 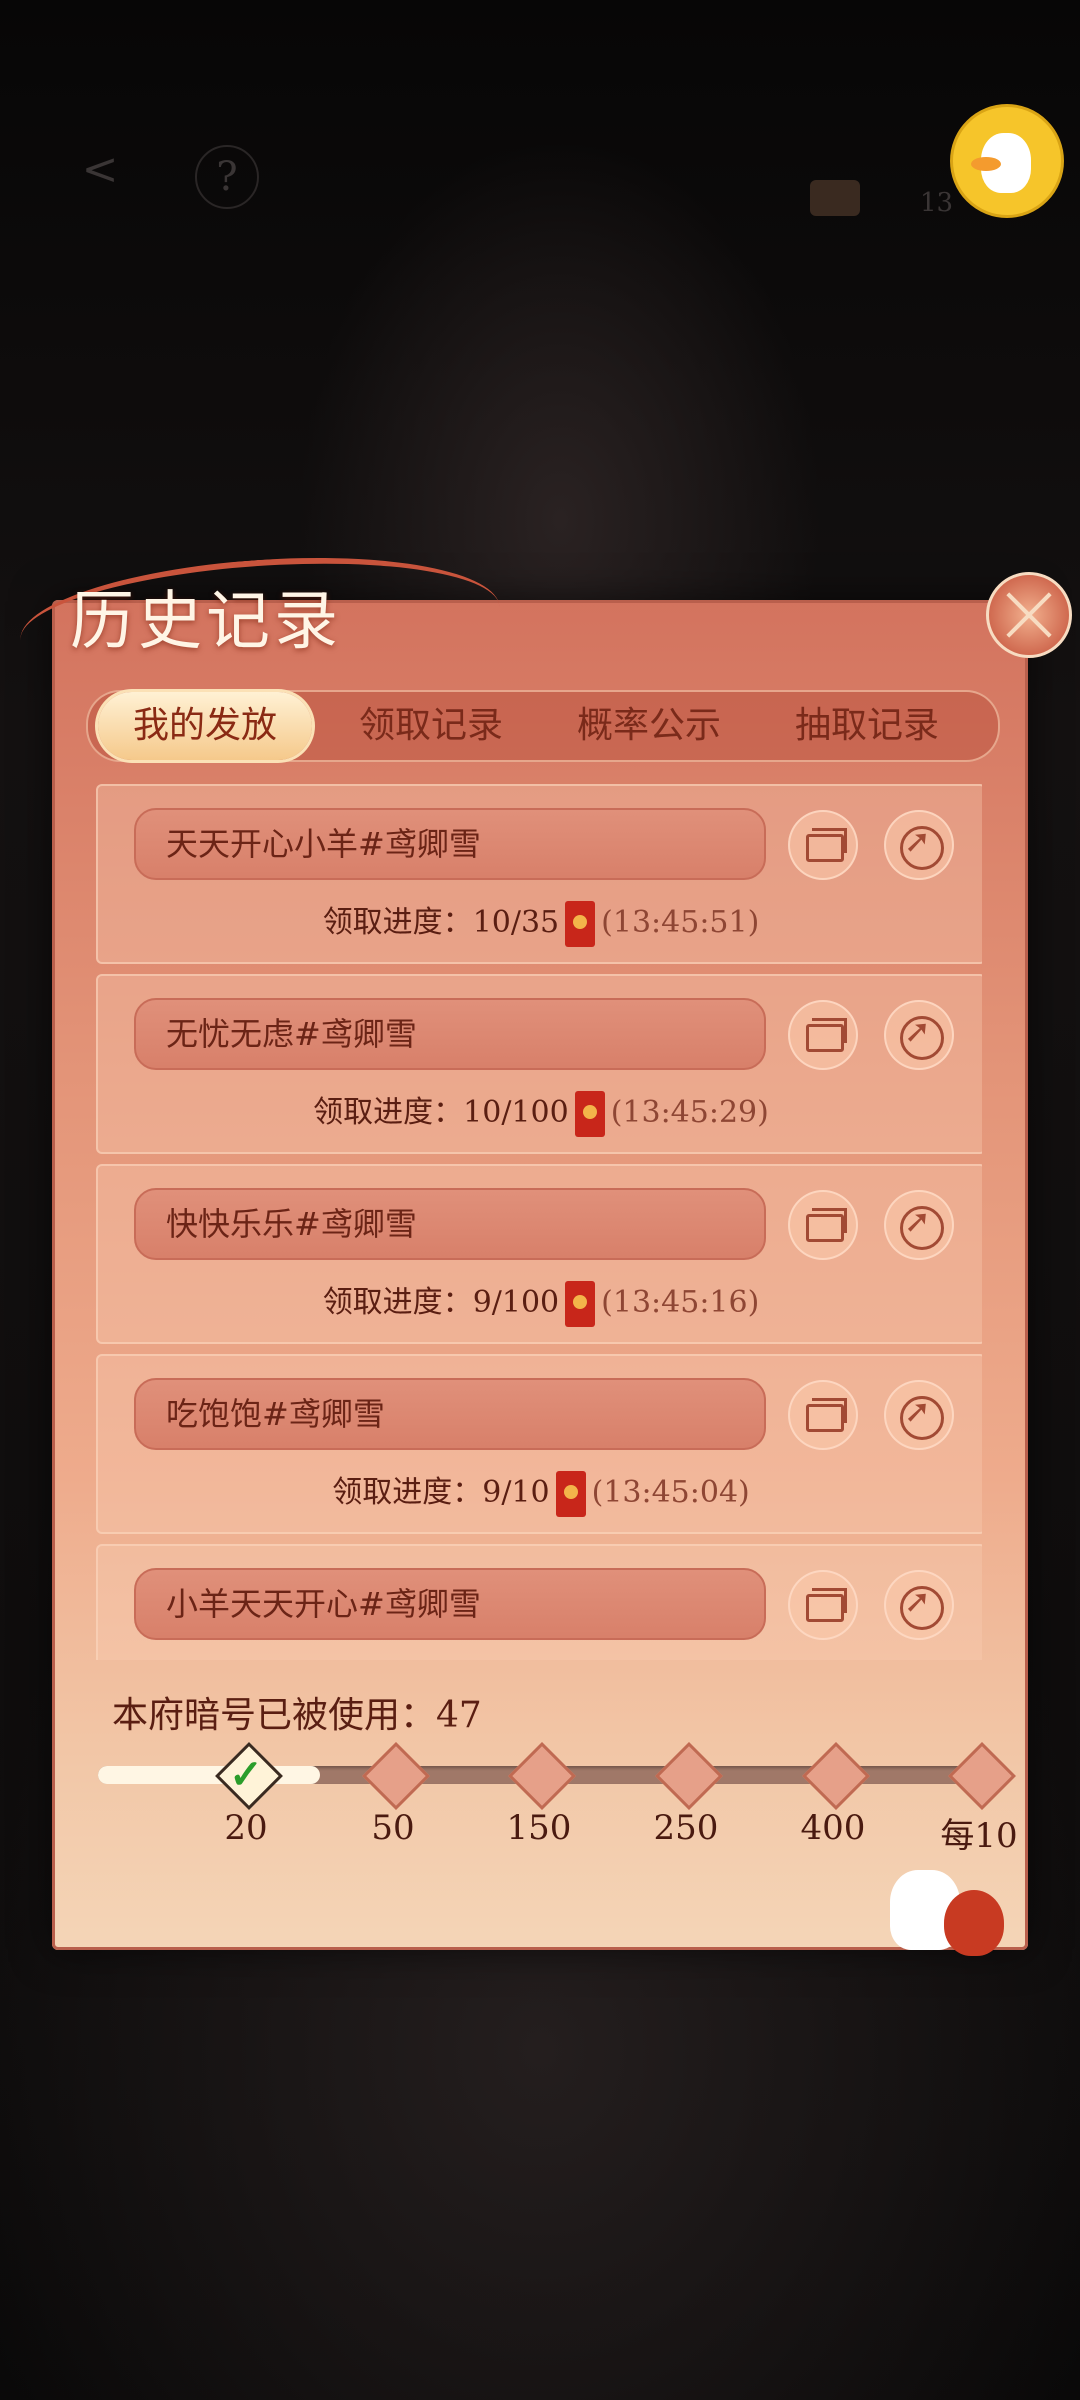 I want to click on progress-line: 领取进度：9/10 (13:45:04), so click(x=540, y=1493).